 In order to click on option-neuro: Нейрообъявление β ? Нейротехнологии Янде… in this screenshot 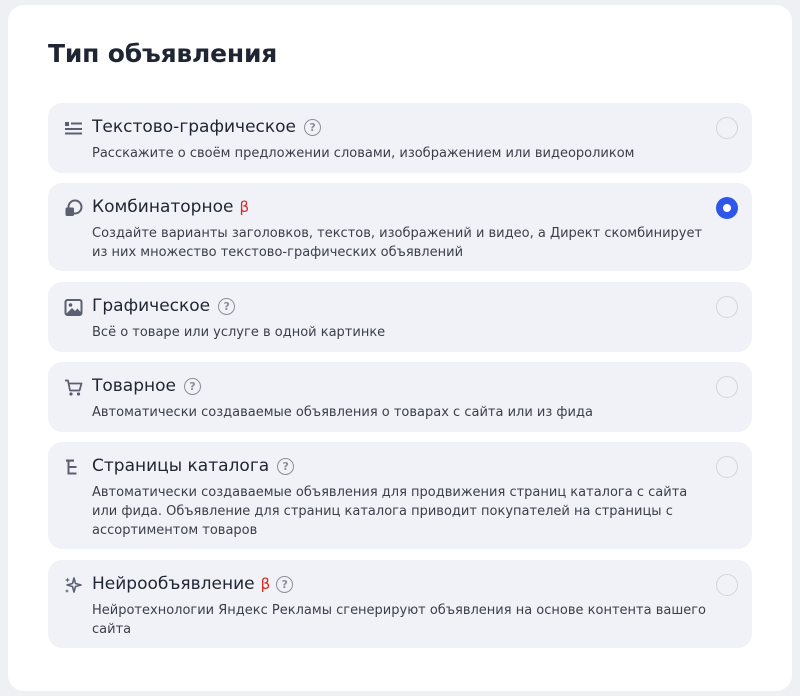, I will do `click(400, 604)`.